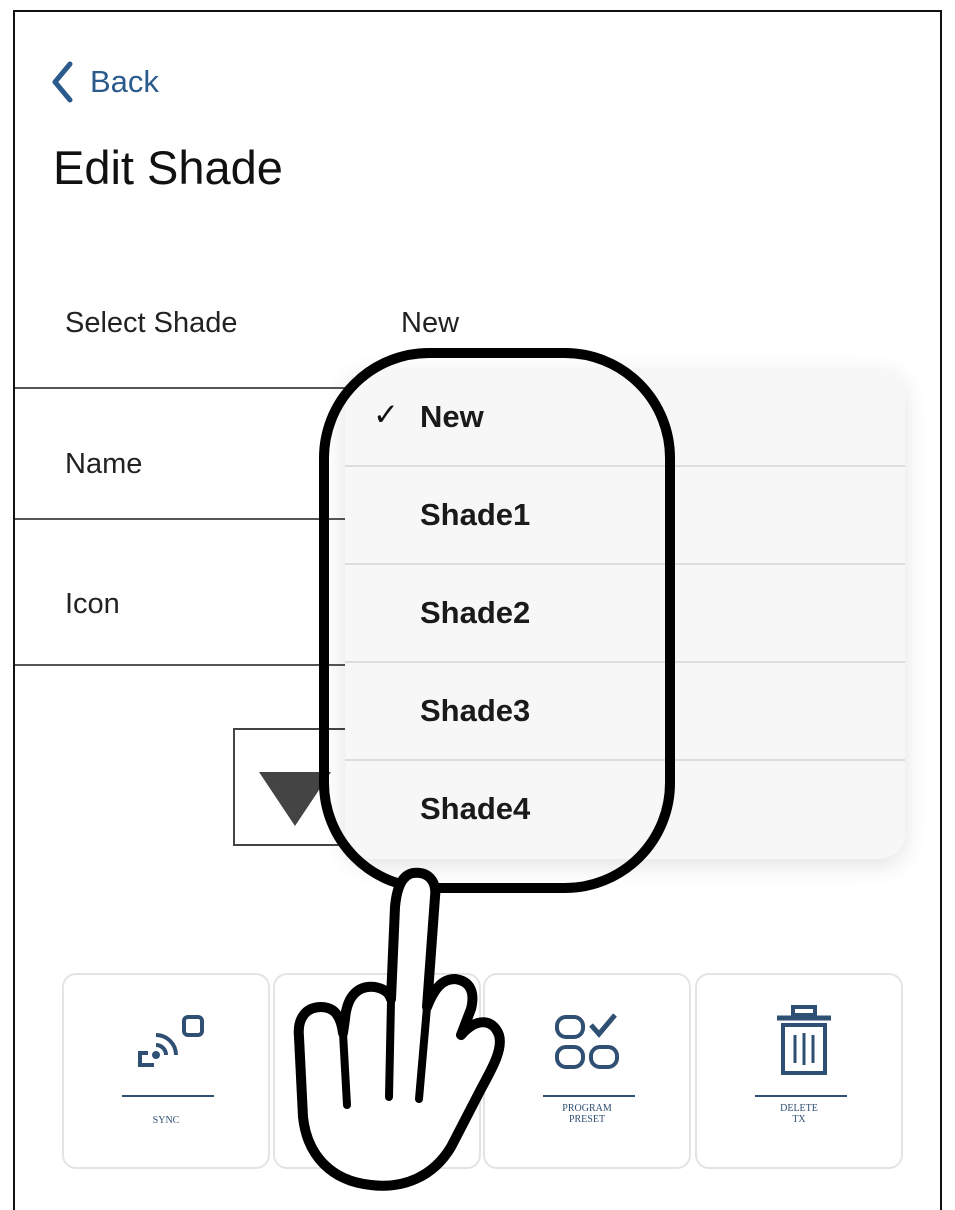 Image resolution: width=955 pixels, height=1210 pixels. Describe the element at coordinates (168, 167) in the screenshot. I see `page-title: Edit Shade` at that location.